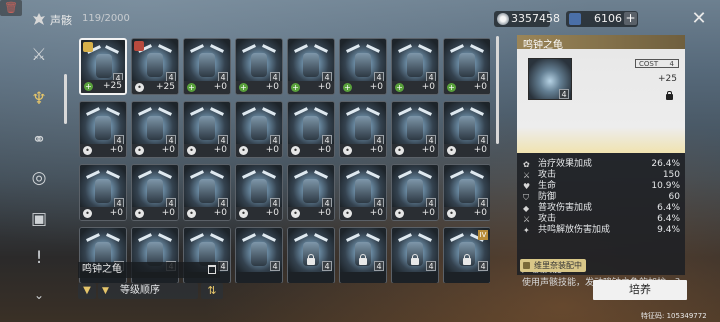 This screenshot has height=322, width=720. I want to click on selected-echo-name: 鸣钟之龟, so click(149, 270).